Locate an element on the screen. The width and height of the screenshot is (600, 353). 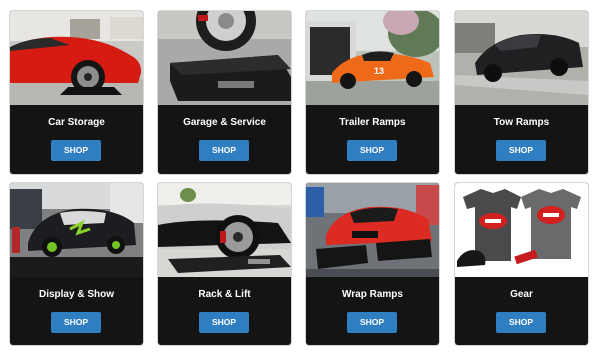
card-title: Gear is located at coordinates (521, 294).